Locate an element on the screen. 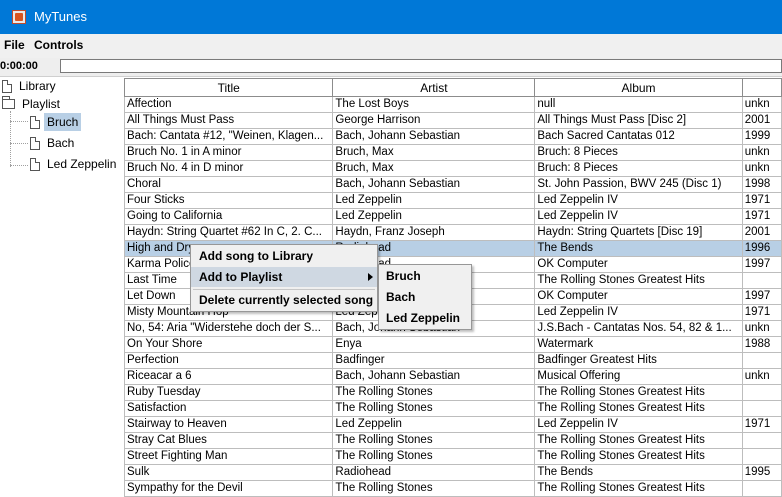  cell-artist: Radiohead is located at coordinates (434, 472).